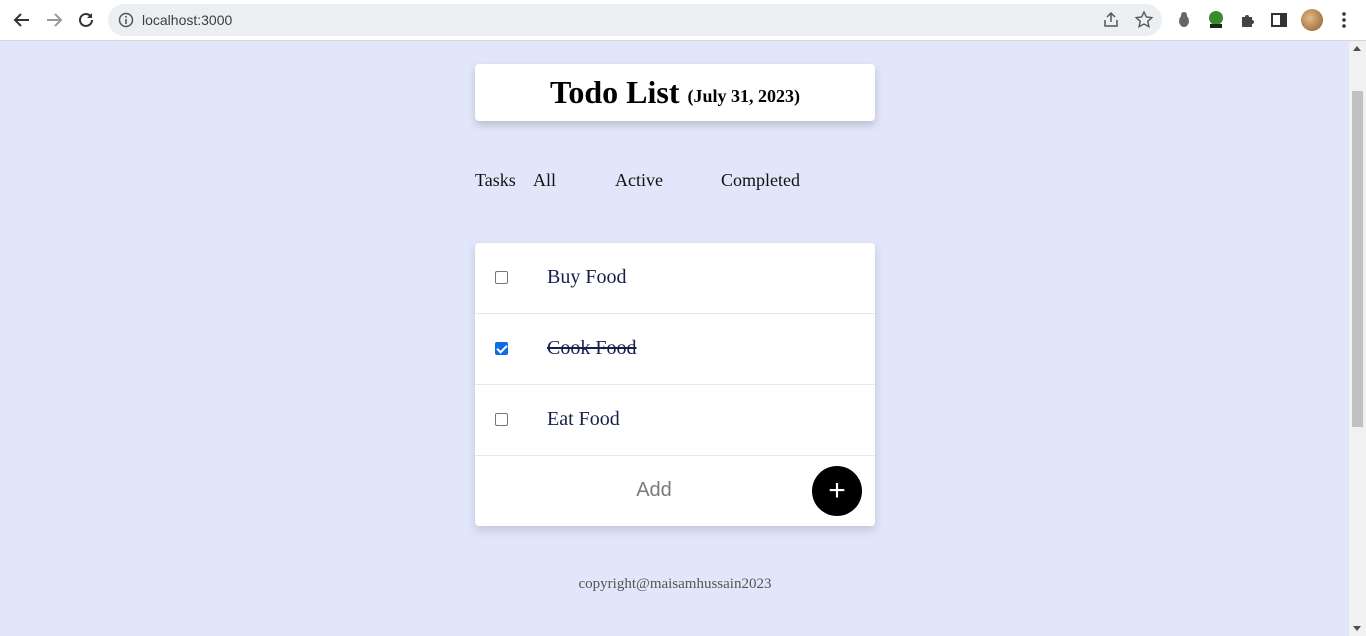 The height and width of the screenshot is (636, 1366). Describe the element at coordinates (1279, 20) in the screenshot. I see `side-panel-icon` at that location.